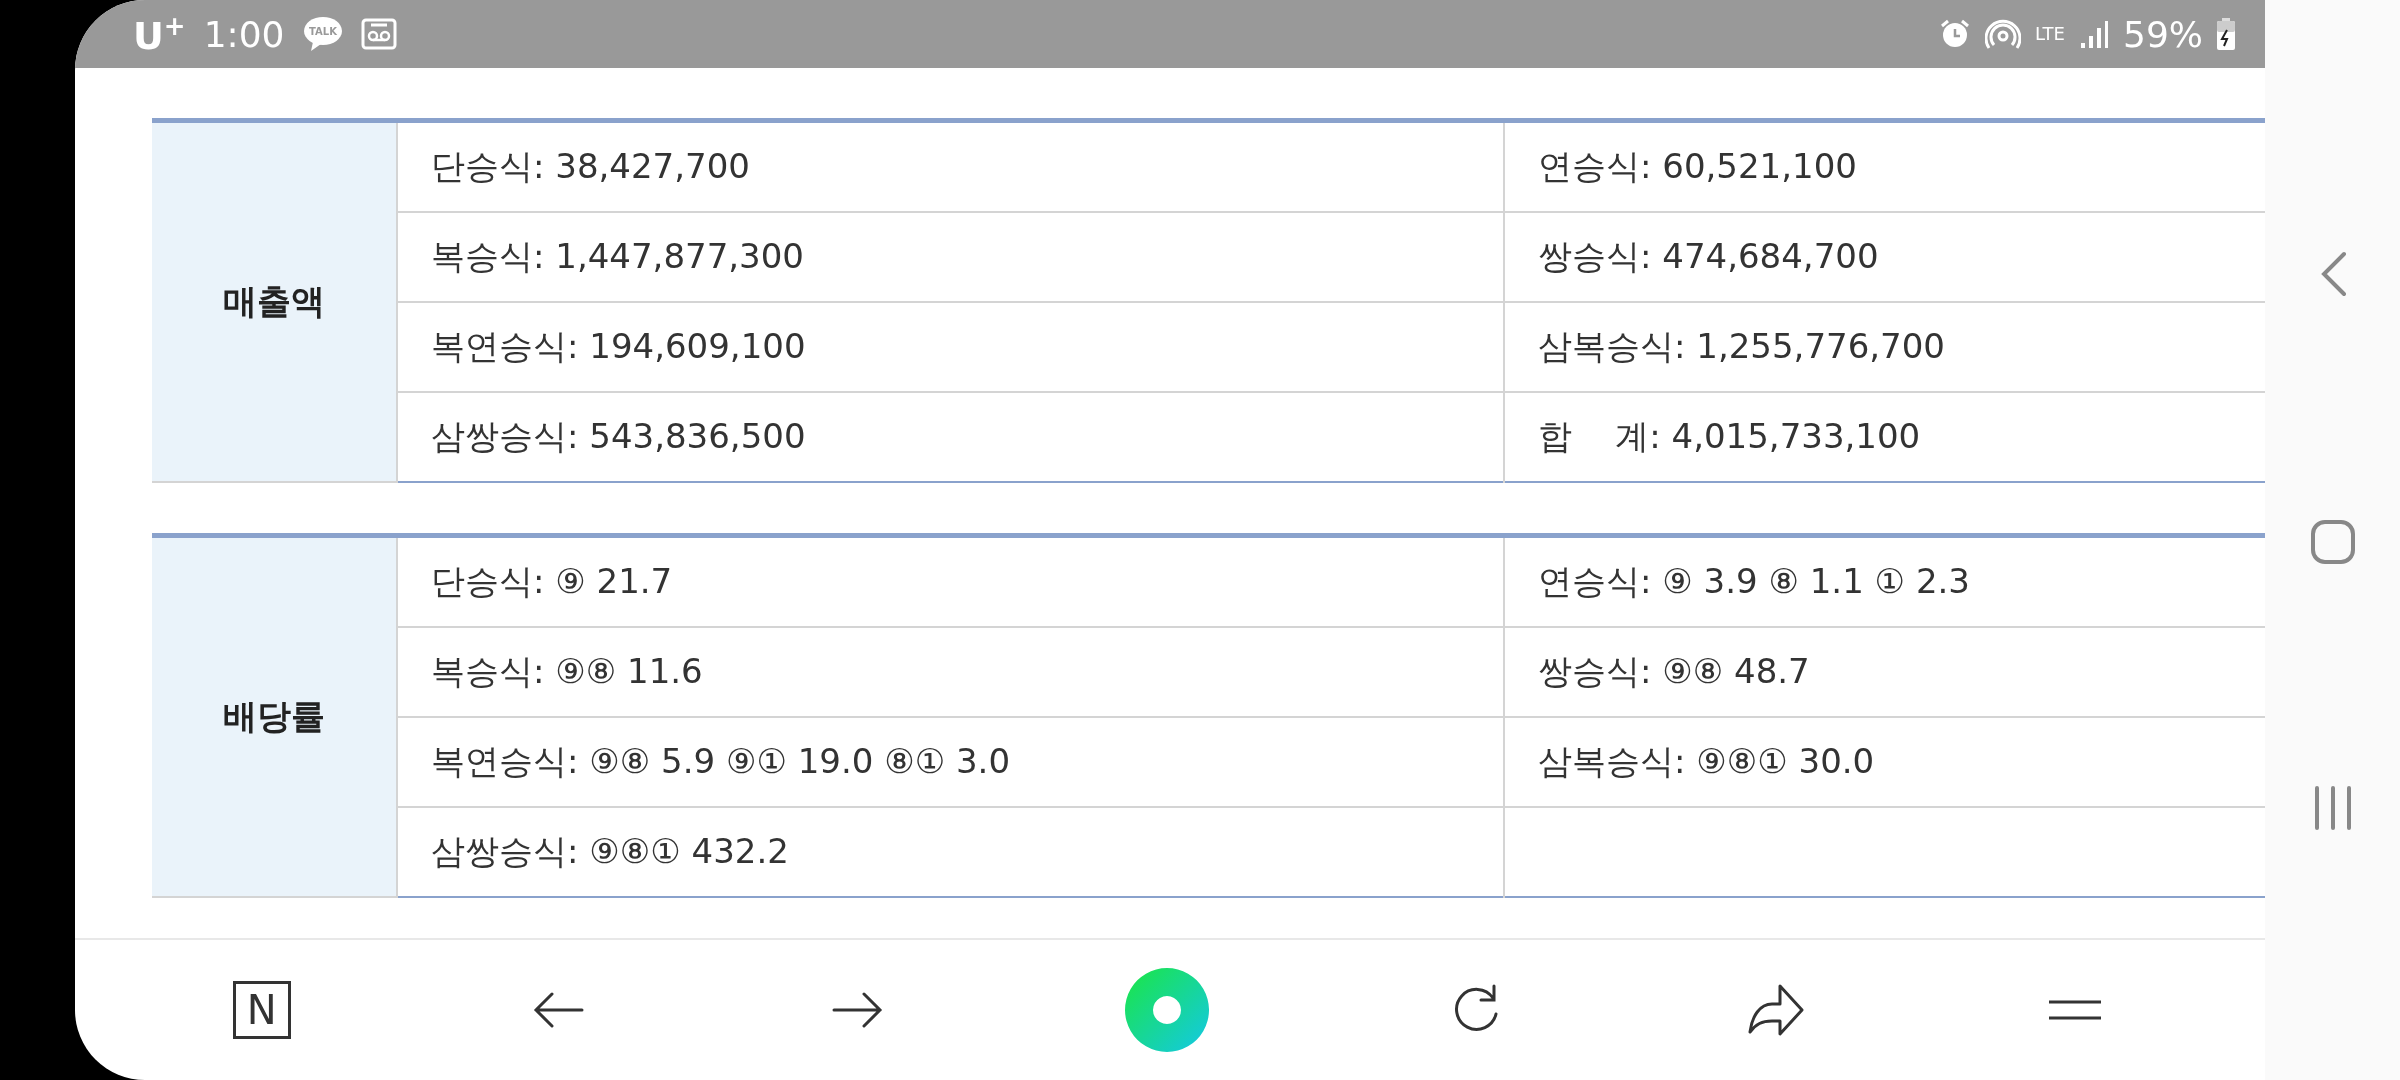 The width and height of the screenshot is (2400, 1080). Describe the element at coordinates (950, 257) in the screenshot. I see `table-cell: 복승식: 1,447,877,300` at that location.